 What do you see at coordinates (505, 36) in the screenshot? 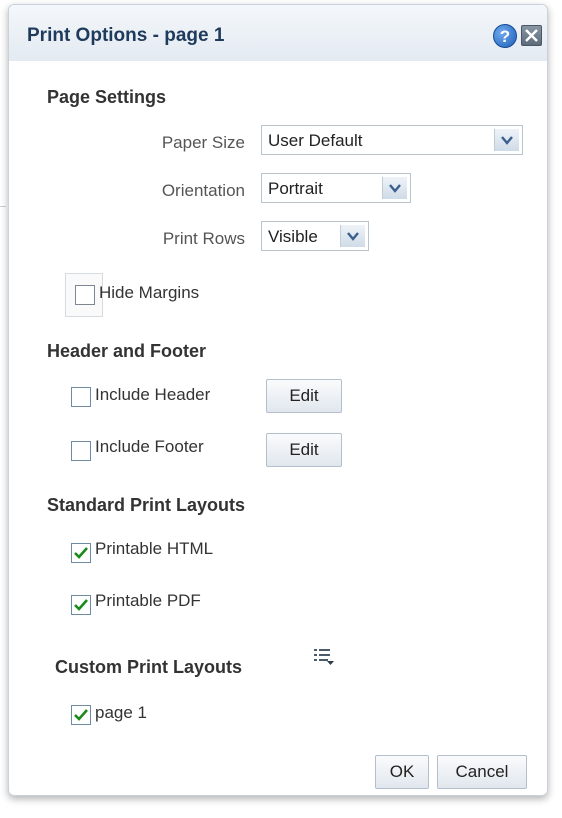
I see `help-icon: ?` at bounding box center [505, 36].